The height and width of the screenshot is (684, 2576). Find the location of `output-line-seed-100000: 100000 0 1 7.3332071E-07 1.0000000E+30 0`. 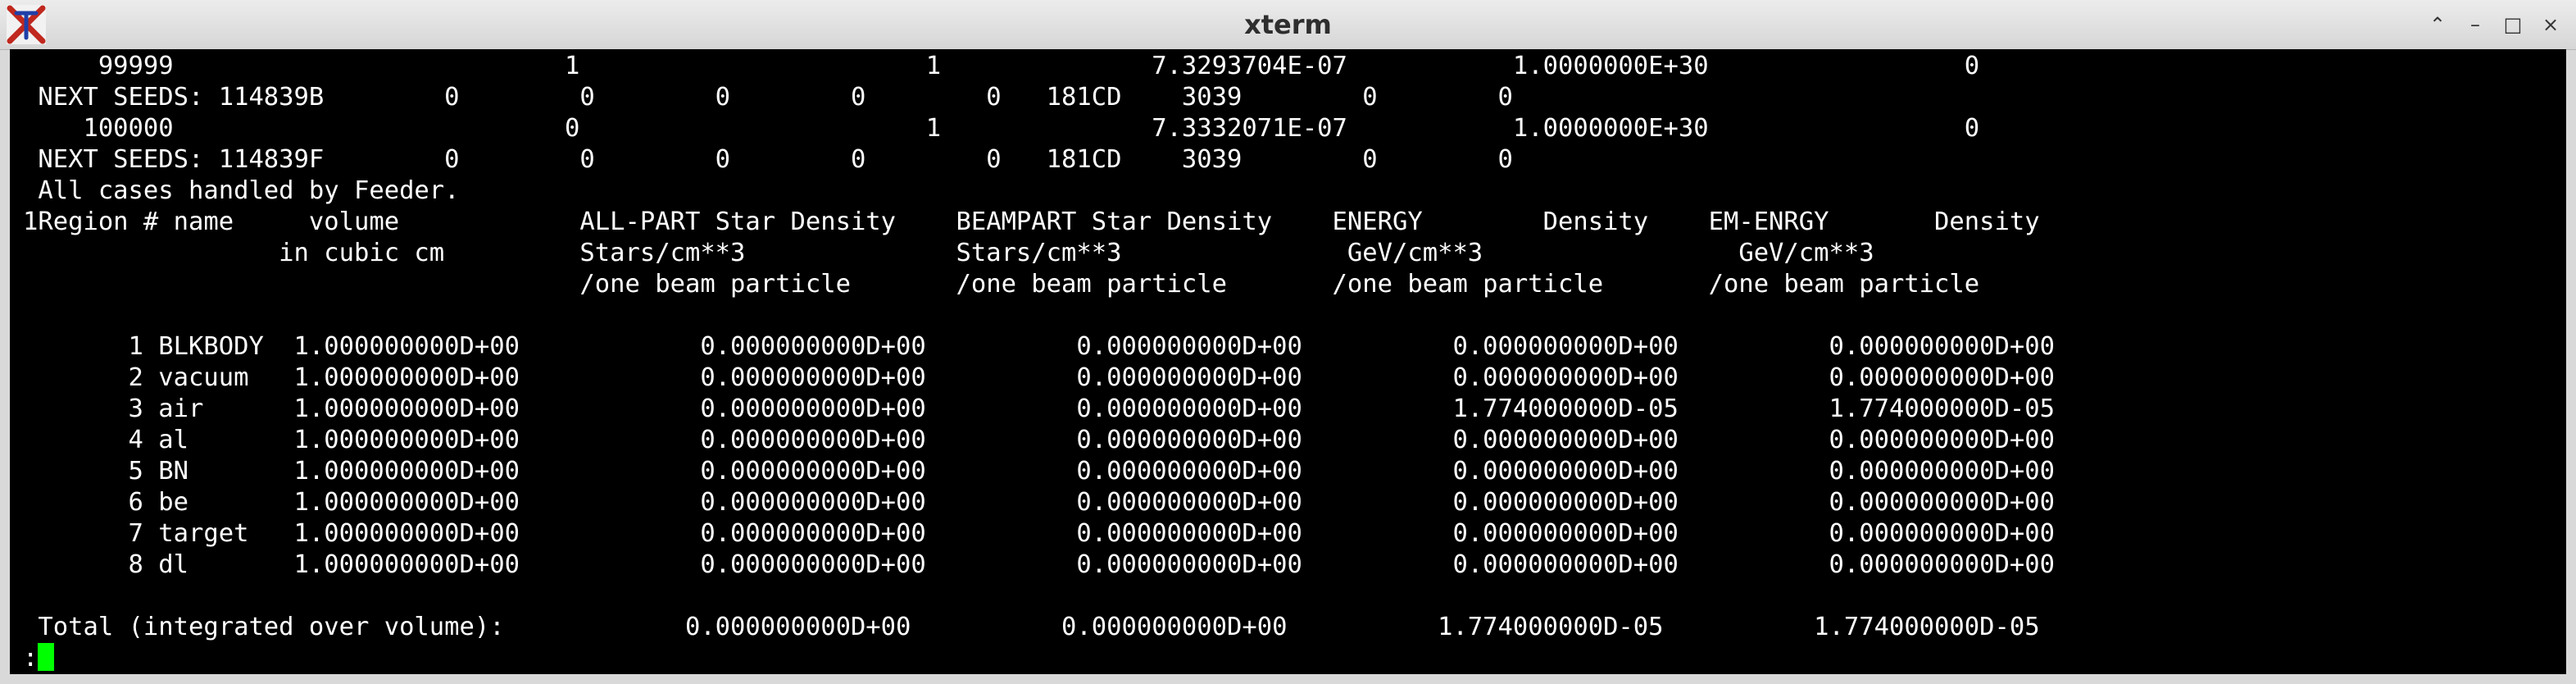

output-line-seed-100000: 100000 0 1 7.3332071E-07 1.0000000E+30 0 is located at coordinates (1001, 128).